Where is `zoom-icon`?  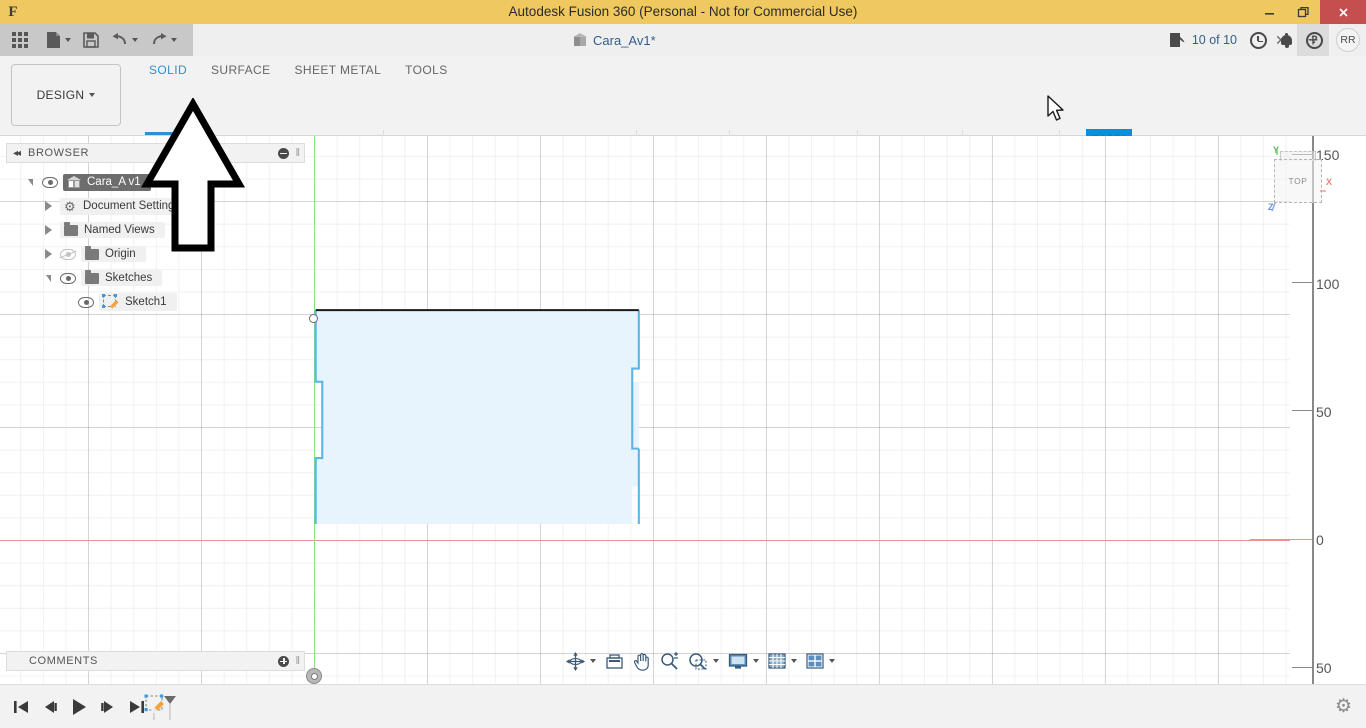
zoom-icon is located at coordinates (669, 661).